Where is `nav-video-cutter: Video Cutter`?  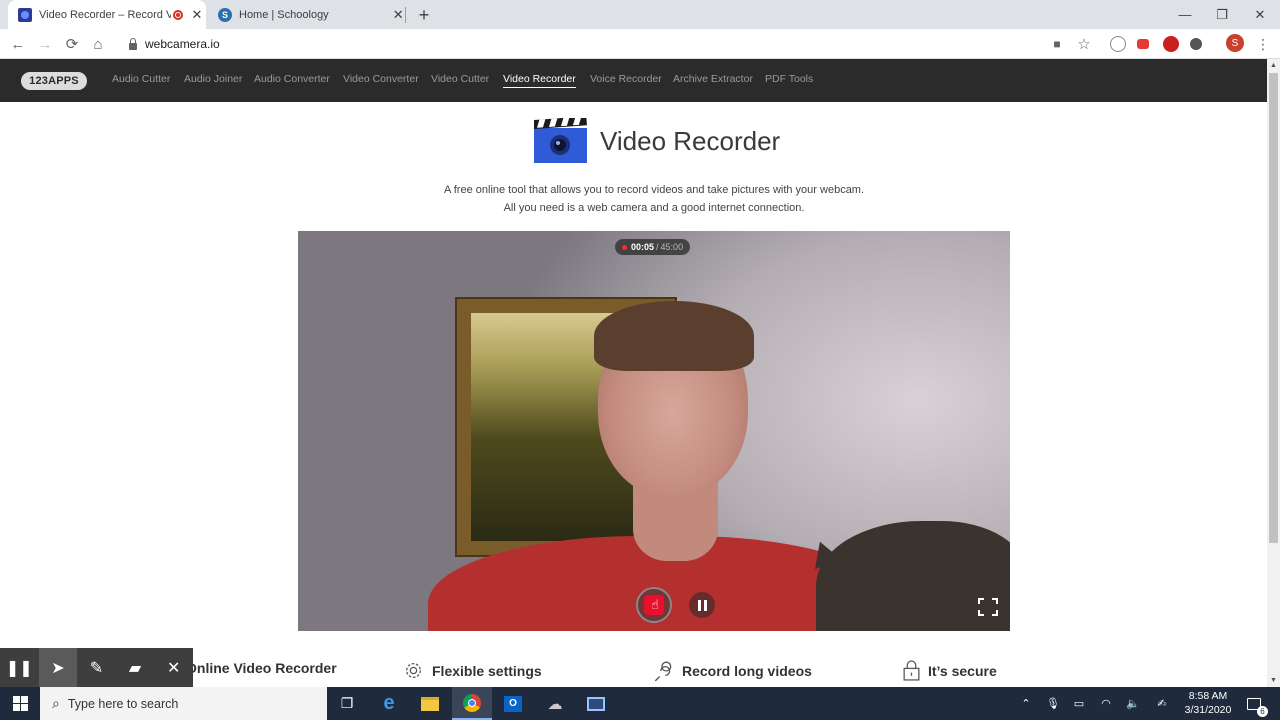
nav-video-cutter: Video Cutter is located at coordinates (460, 79).